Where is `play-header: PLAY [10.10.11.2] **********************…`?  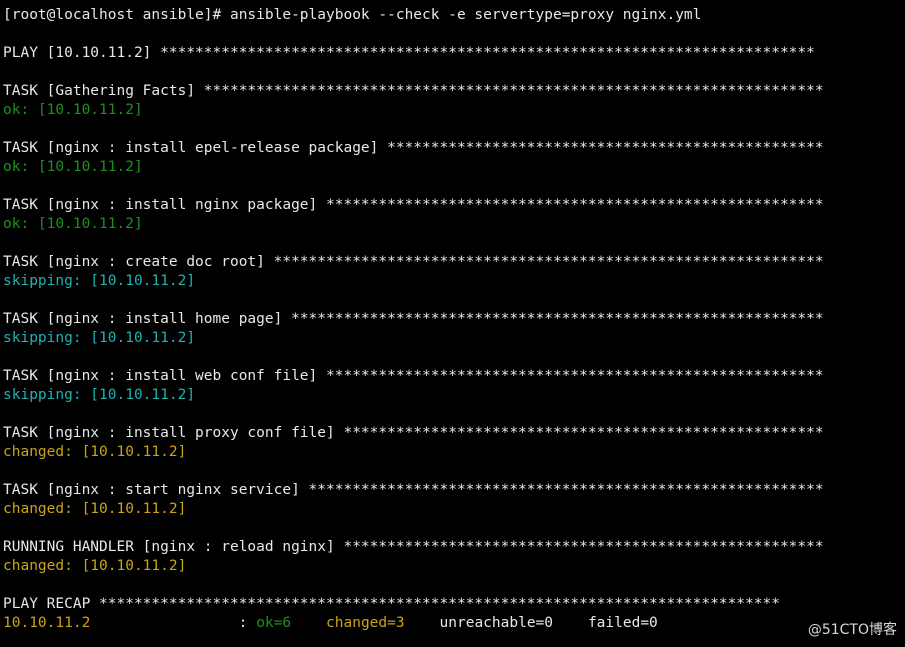 play-header: PLAY [10.10.11.2] **********************… is located at coordinates (409, 53).